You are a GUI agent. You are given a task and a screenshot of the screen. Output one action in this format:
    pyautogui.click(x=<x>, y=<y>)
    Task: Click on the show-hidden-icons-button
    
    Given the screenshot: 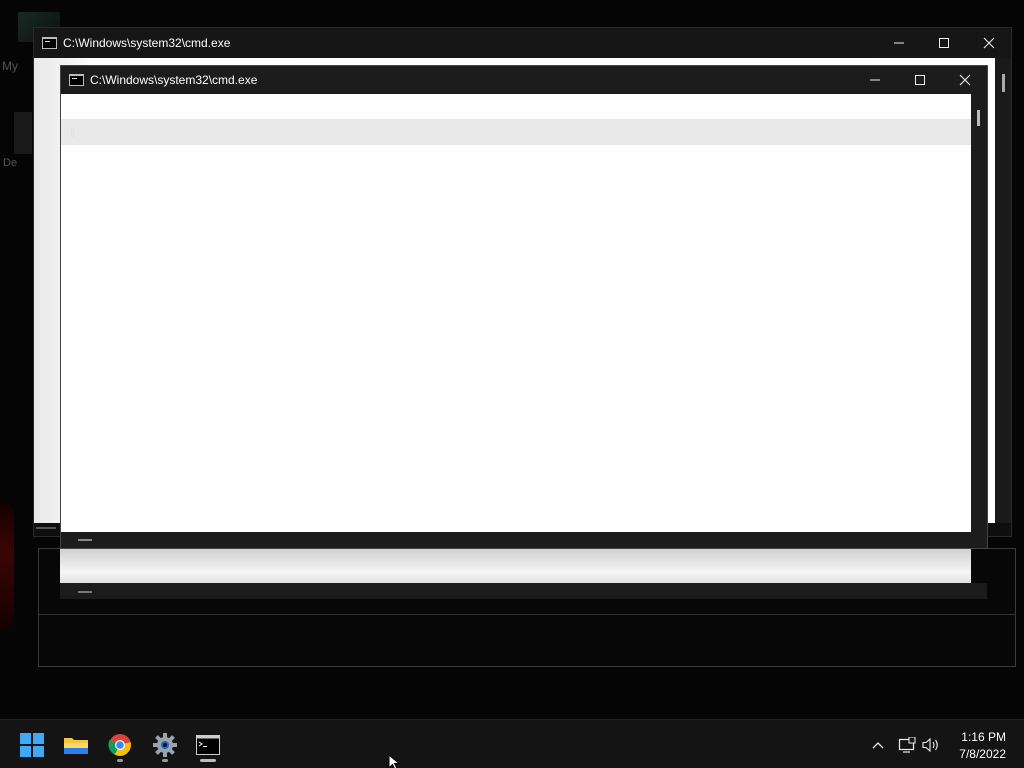 What is the action you would take?
    pyautogui.click(x=878, y=744)
    